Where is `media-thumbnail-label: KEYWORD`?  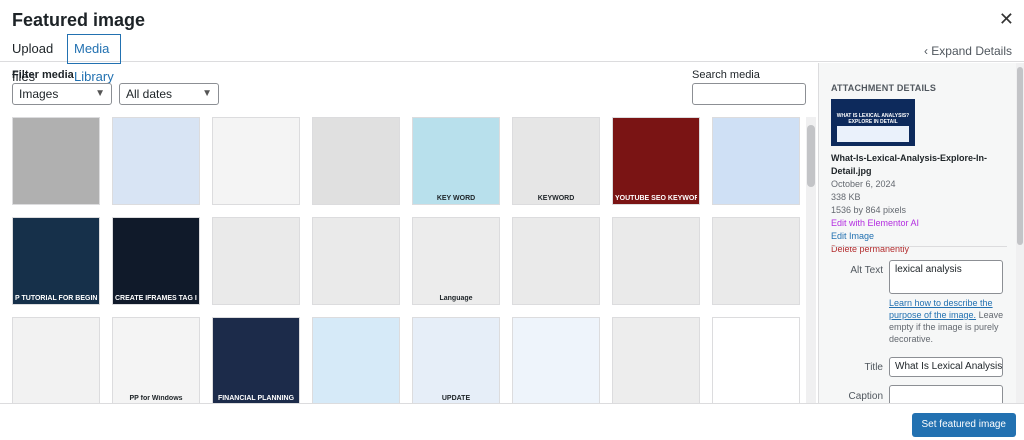 media-thumbnail-label: KEYWORD is located at coordinates (556, 198).